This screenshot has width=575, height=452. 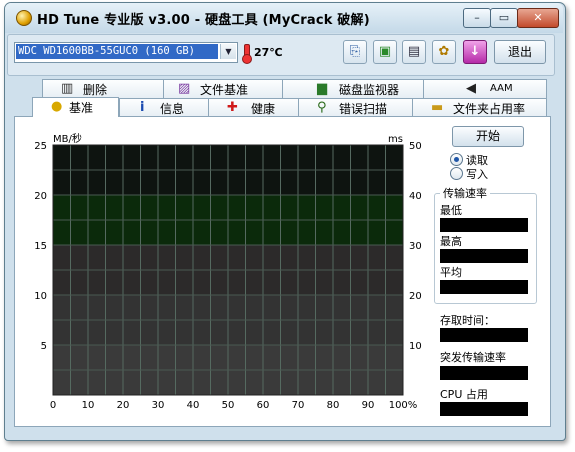 I want to click on info-icon: i, so click(x=142, y=107).